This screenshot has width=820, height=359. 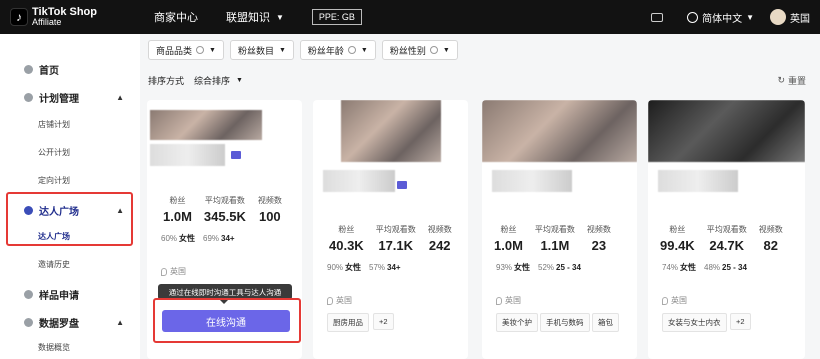 I want to click on stat-avg-views: 平均观看数 17.1K, so click(x=396, y=238).